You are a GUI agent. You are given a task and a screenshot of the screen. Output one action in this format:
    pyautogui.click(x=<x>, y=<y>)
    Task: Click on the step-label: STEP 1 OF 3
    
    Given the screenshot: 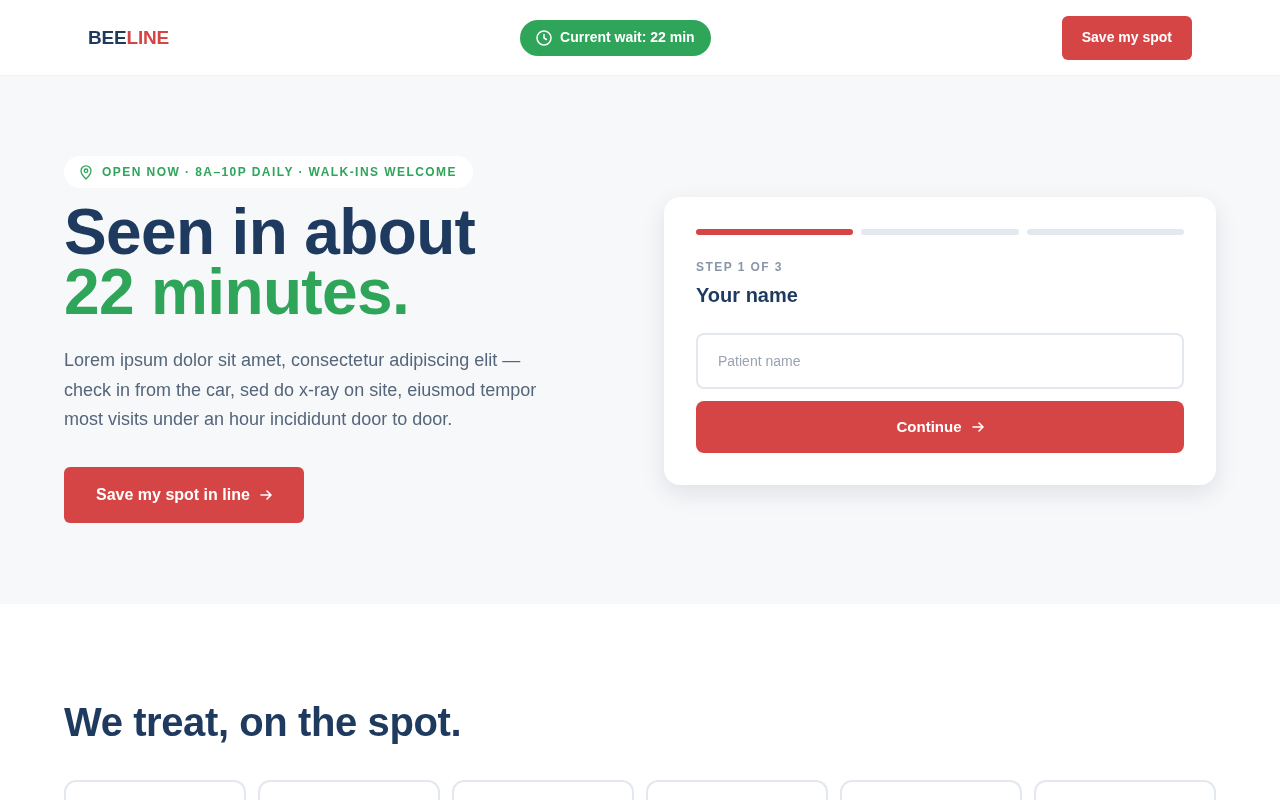 What is the action you would take?
    pyautogui.click(x=739, y=267)
    